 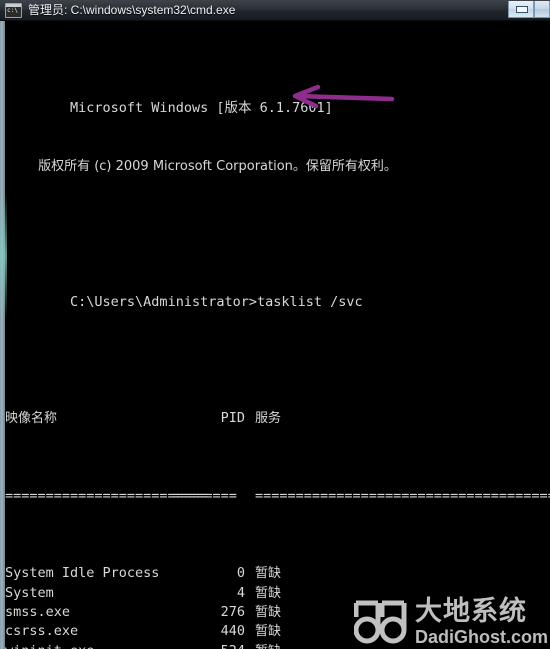 I want to click on command-prompt-line: C:\Users\Administrator>tasklist /svc, so click(x=277, y=291).